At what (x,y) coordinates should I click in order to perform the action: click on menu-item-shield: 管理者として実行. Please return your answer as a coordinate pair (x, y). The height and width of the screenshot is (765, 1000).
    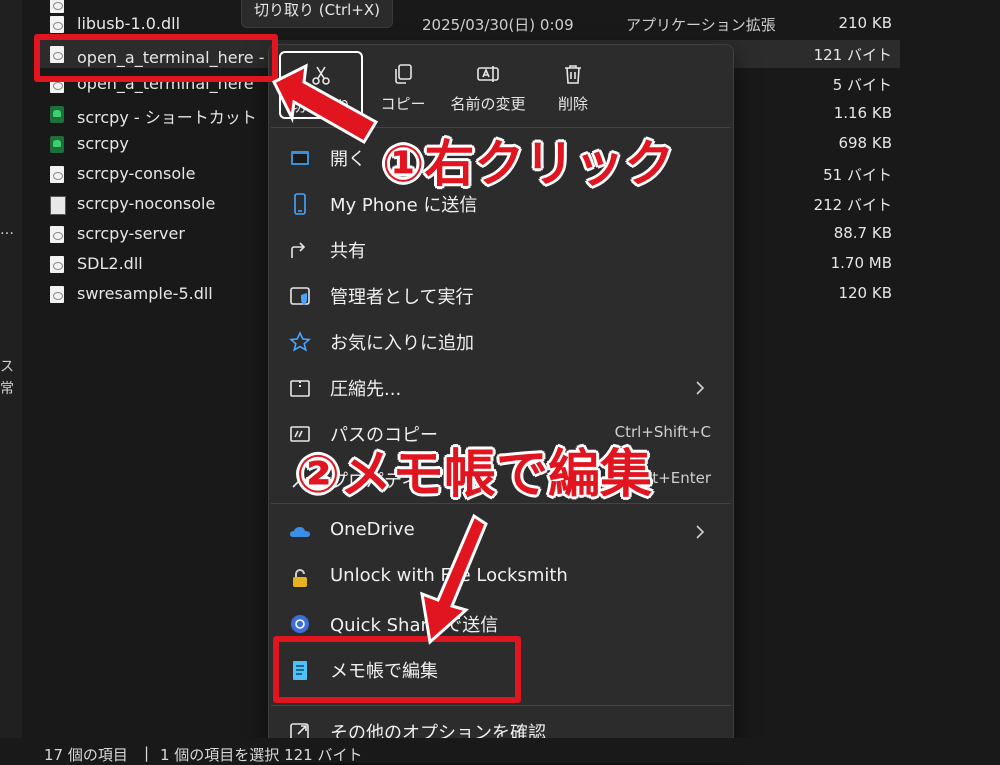
    Looking at the image, I should click on (501, 295).